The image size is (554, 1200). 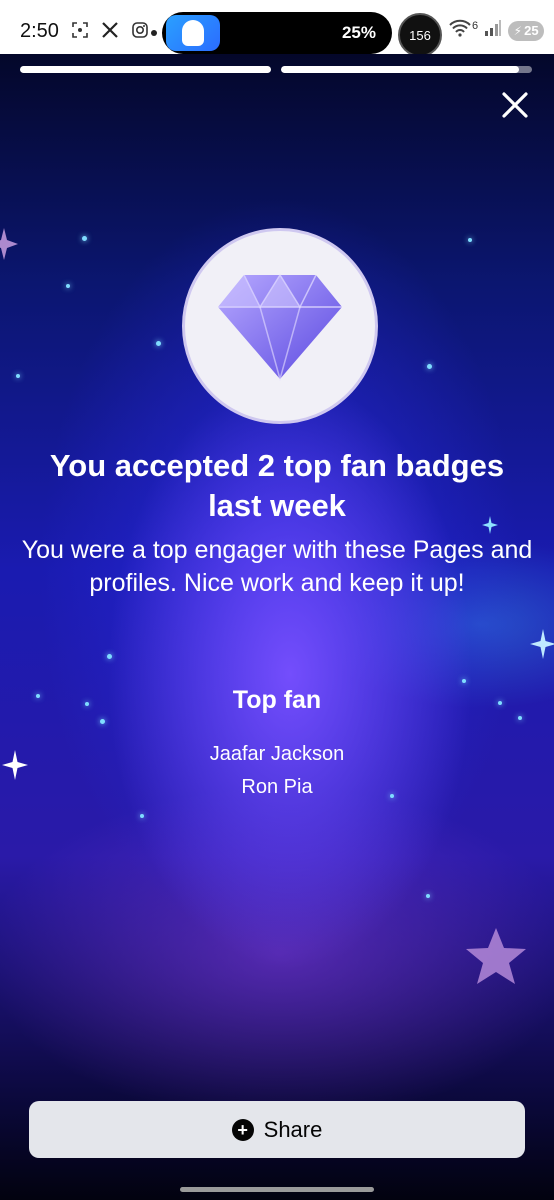 I want to click on battery-level: 25, so click(x=531, y=30).